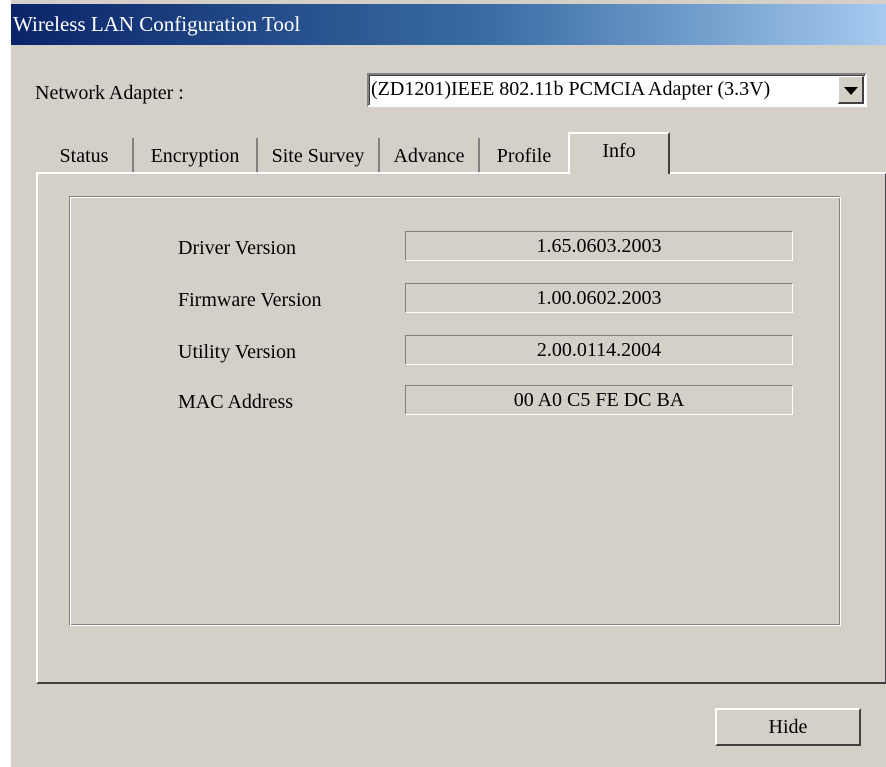  Describe the element at coordinates (250, 300) in the screenshot. I see `firmware-version-label: Firmware Version` at that location.